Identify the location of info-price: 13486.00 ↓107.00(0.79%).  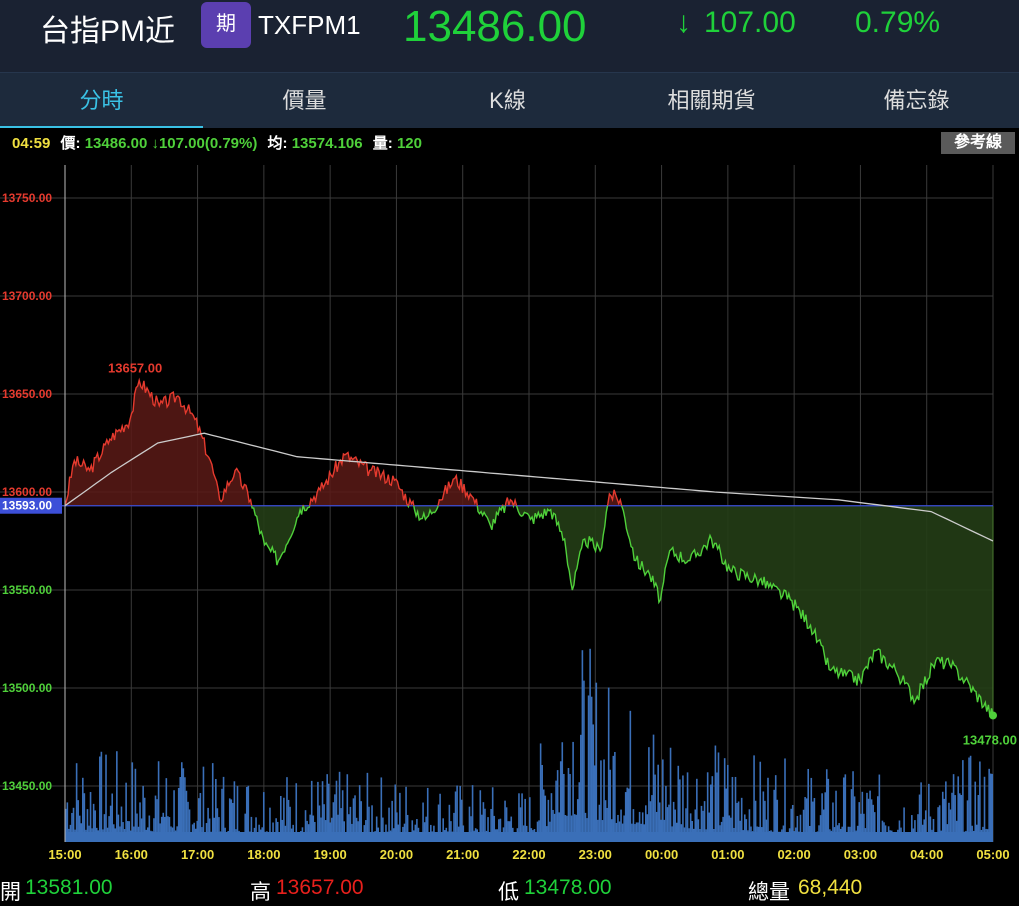
(171, 143).